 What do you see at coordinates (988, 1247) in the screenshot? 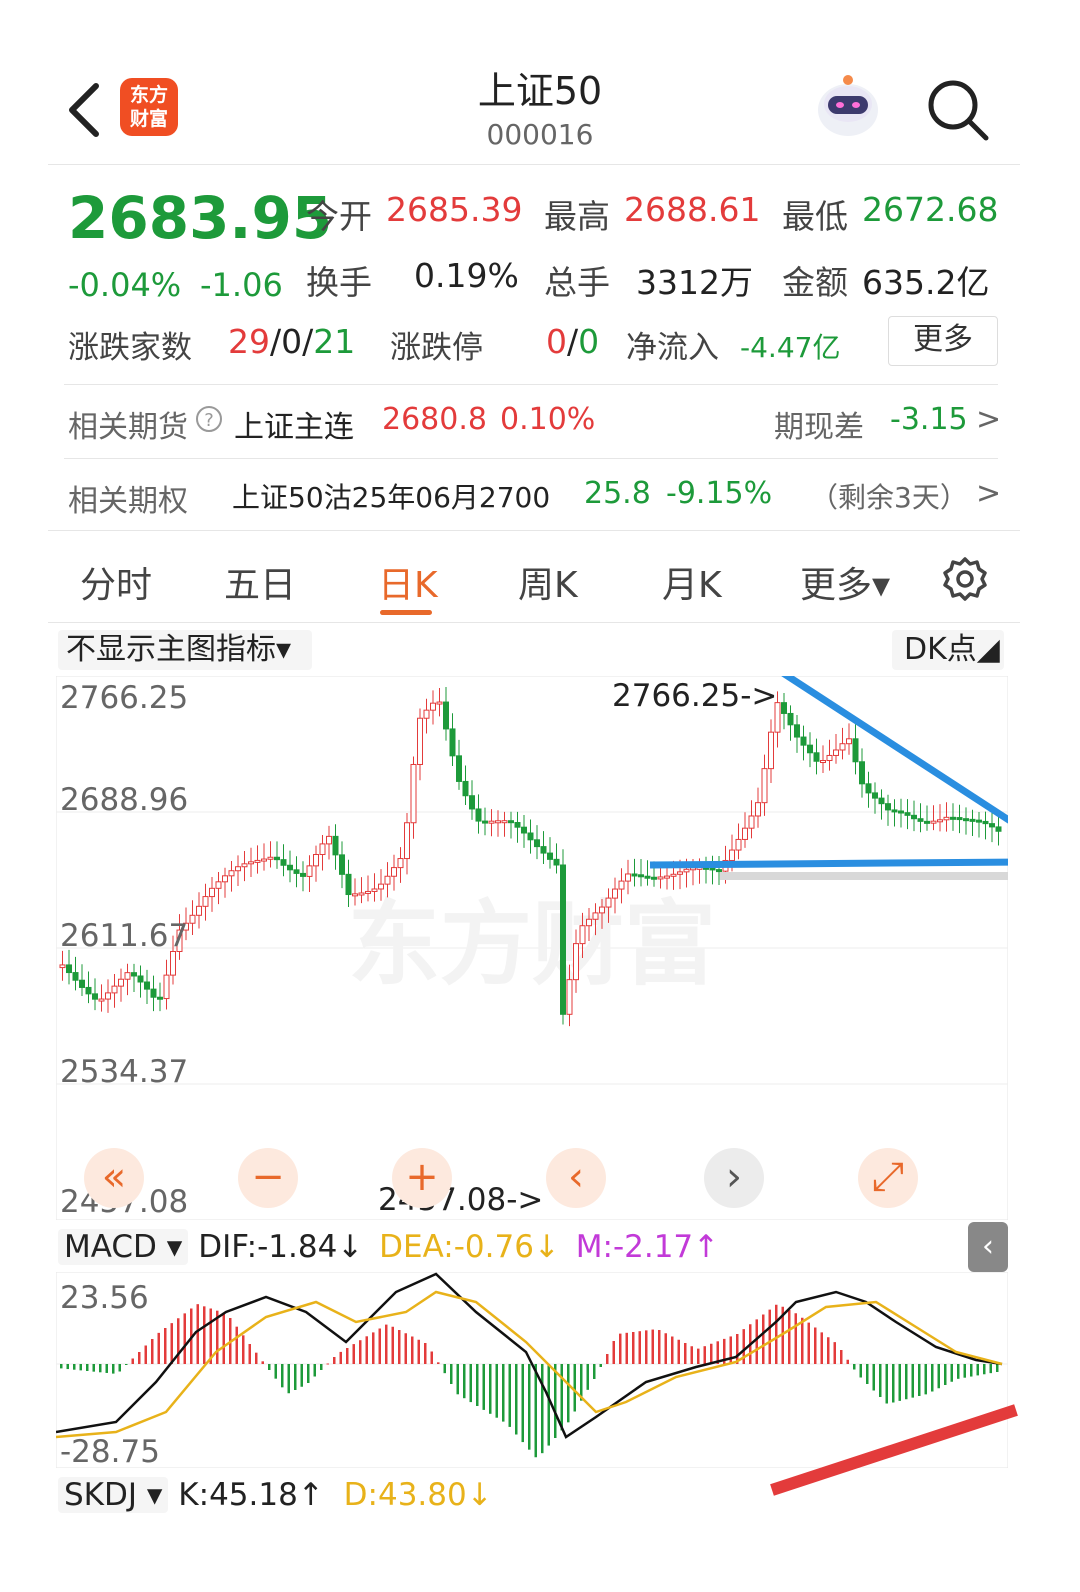
I see `collapse-button: ‹` at bounding box center [988, 1247].